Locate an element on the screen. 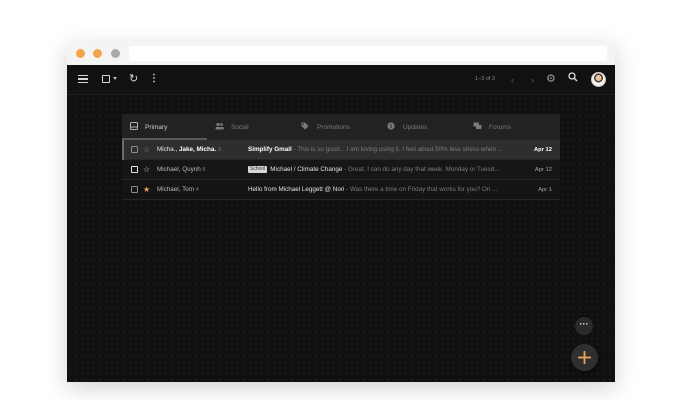  forum-icon is located at coordinates (477, 126).